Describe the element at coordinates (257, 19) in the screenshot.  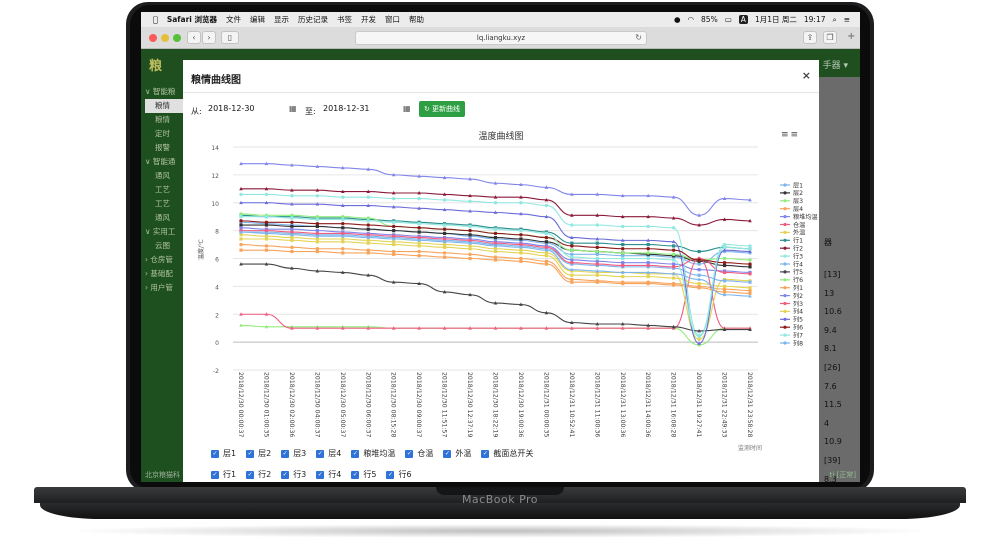
I see `menu-item: 编辑` at that location.